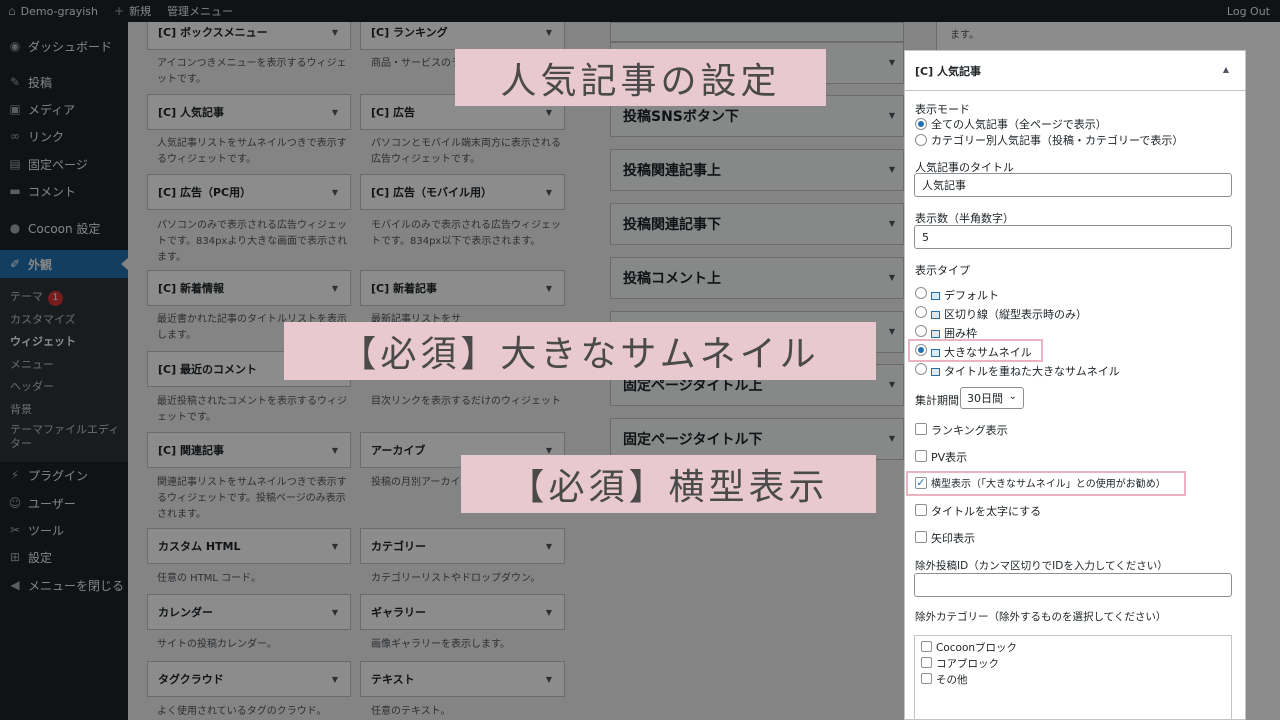  What do you see at coordinates (757, 439) in the screenshot?
I see `sidebar-area-page-title-below: 固定ページタイトル下 ▼` at bounding box center [757, 439].